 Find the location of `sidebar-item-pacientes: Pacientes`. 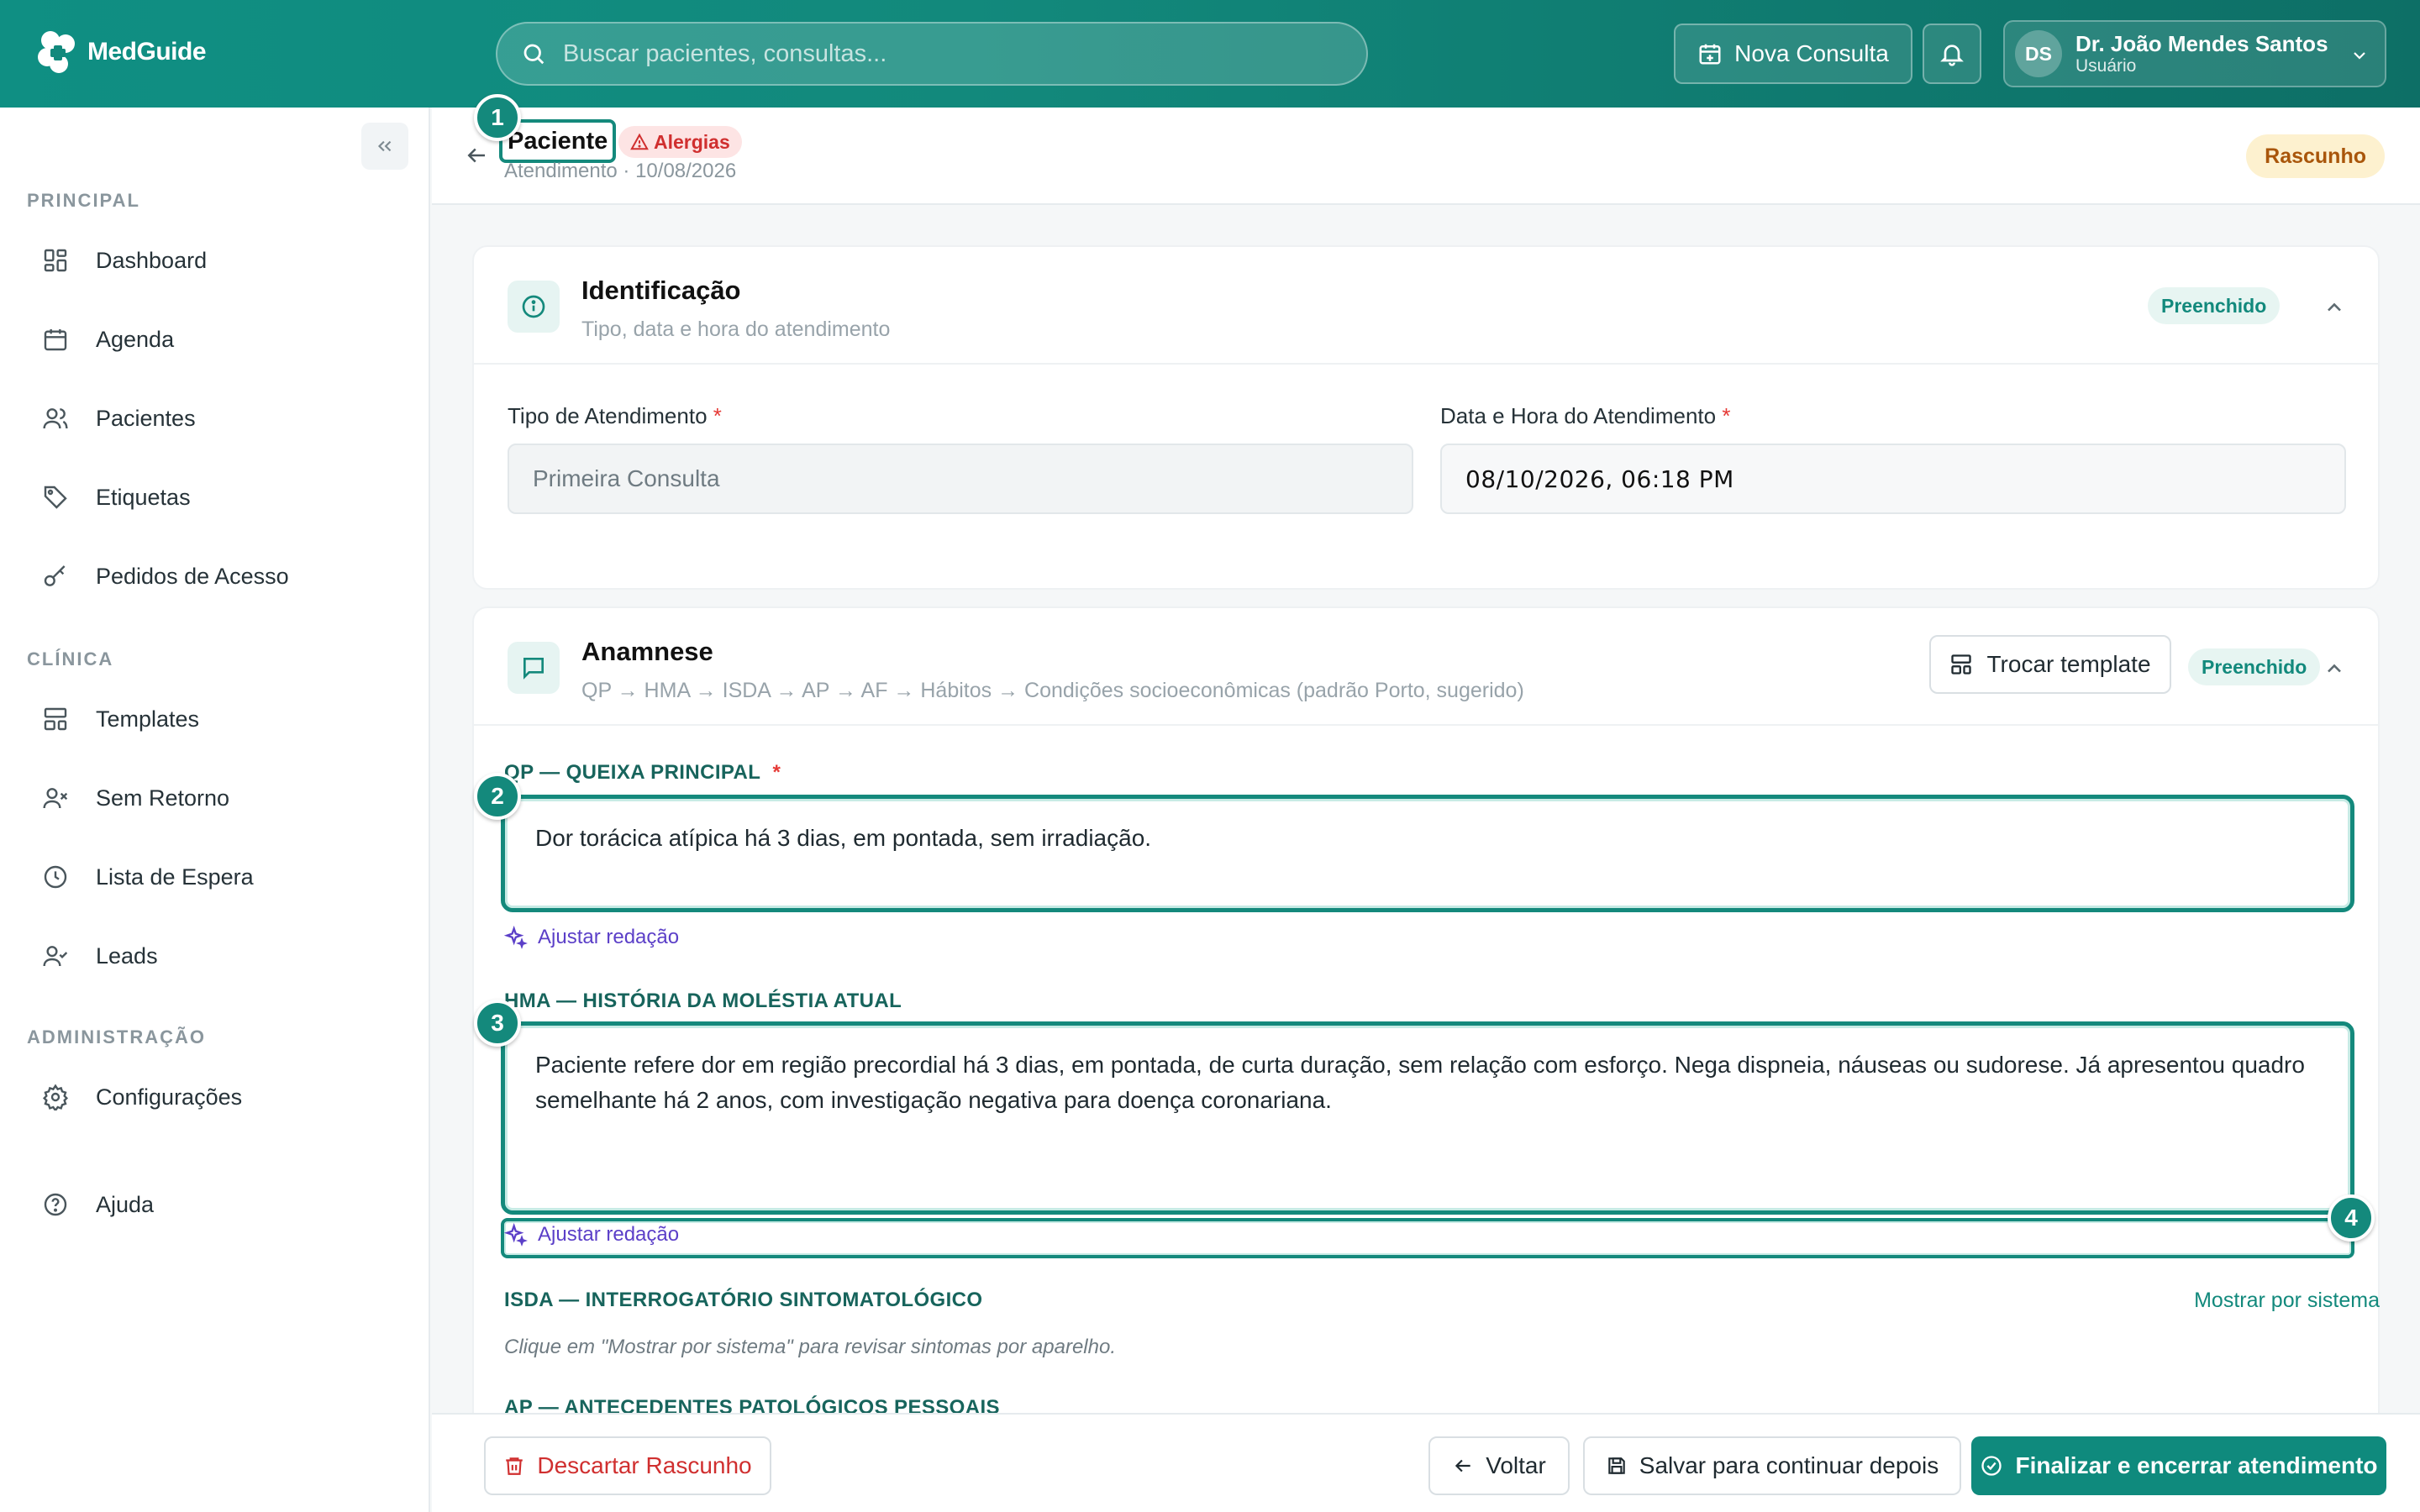

sidebar-item-pacientes: Pacientes is located at coordinates (214, 418).